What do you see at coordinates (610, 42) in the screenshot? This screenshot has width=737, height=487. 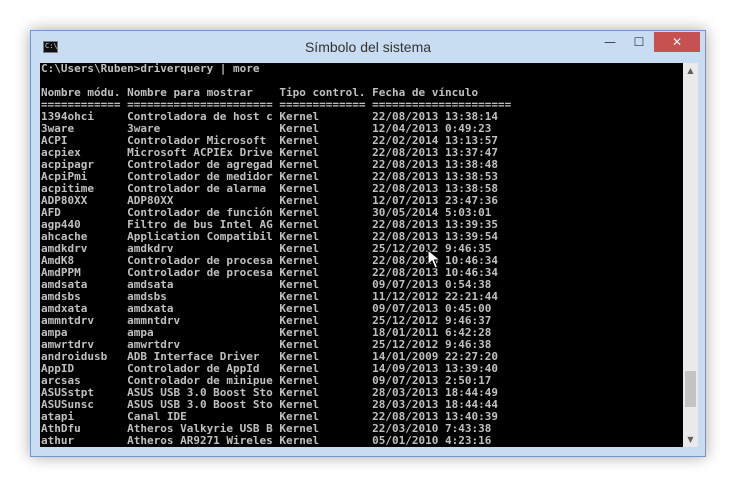 I see `minimize-button: —` at bounding box center [610, 42].